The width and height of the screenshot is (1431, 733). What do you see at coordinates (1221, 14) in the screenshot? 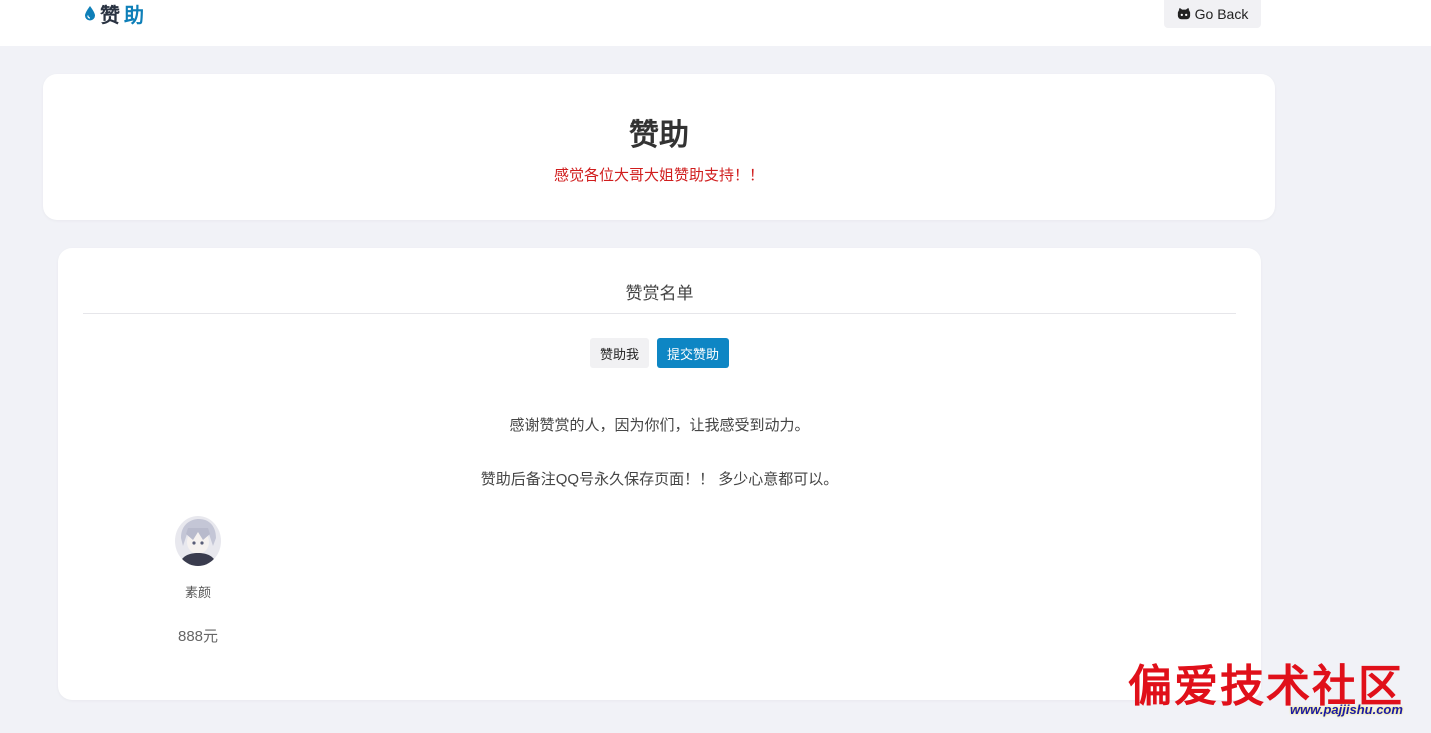
I see `go-back-label: Go Back` at bounding box center [1221, 14].